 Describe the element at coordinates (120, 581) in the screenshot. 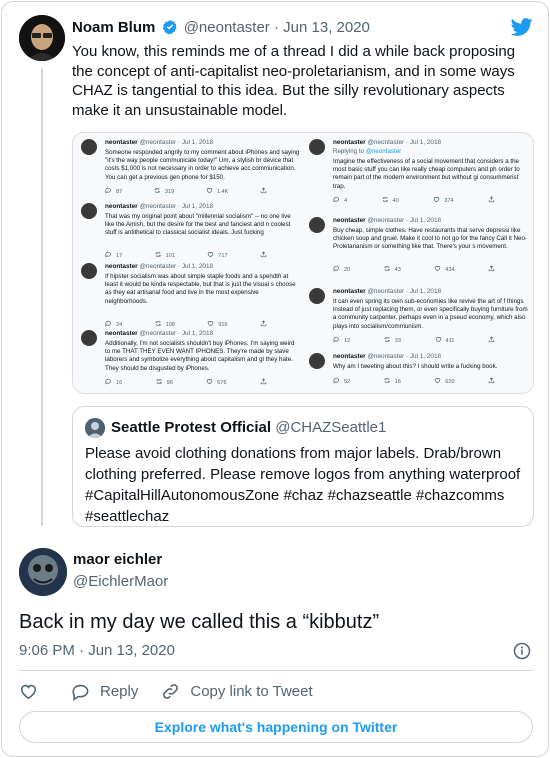

I see `reply-author-handle: @EichlerMaor` at that location.